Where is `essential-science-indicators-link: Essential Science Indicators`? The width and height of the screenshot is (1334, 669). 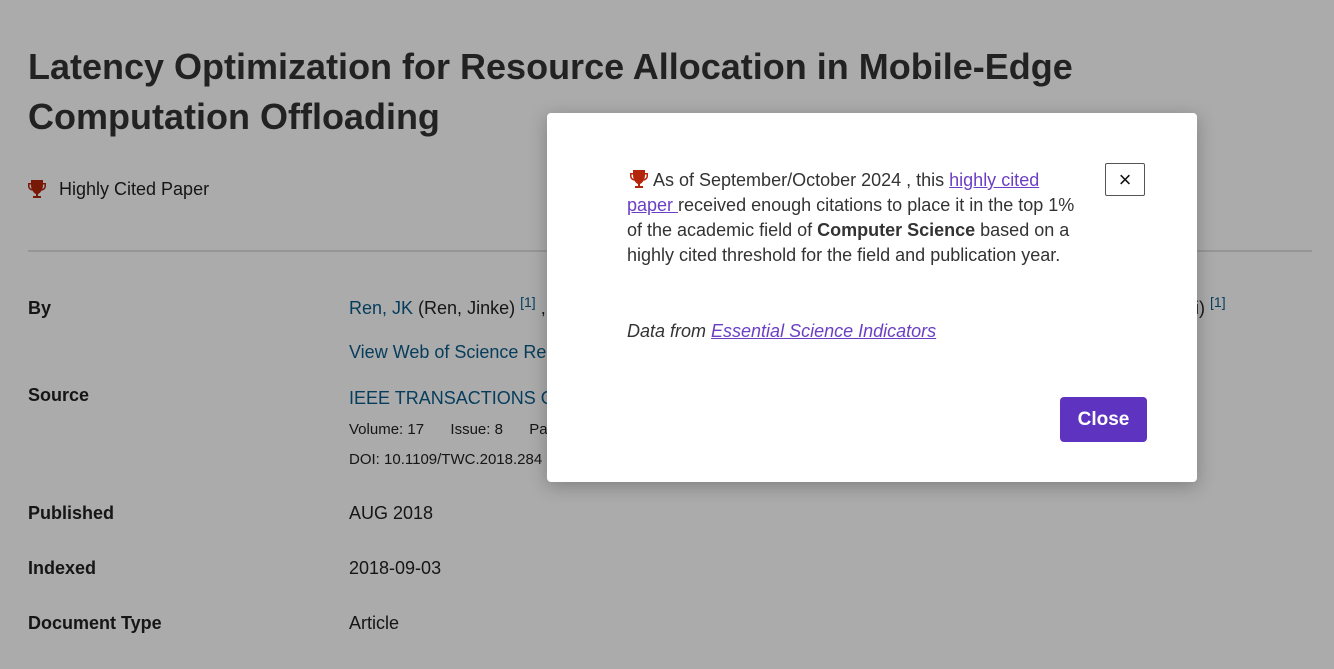 essential-science-indicators-link: Essential Science Indicators is located at coordinates (823, 331).